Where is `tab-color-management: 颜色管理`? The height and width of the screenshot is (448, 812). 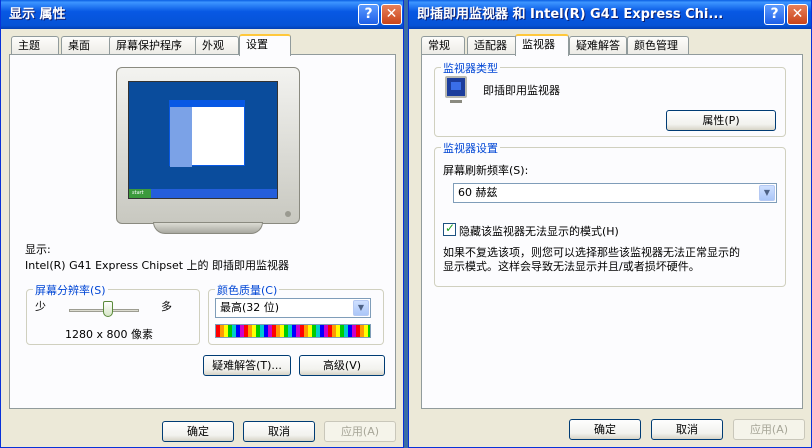 tab-color-management: 颜色管理 is located at coordinates (658, 45).